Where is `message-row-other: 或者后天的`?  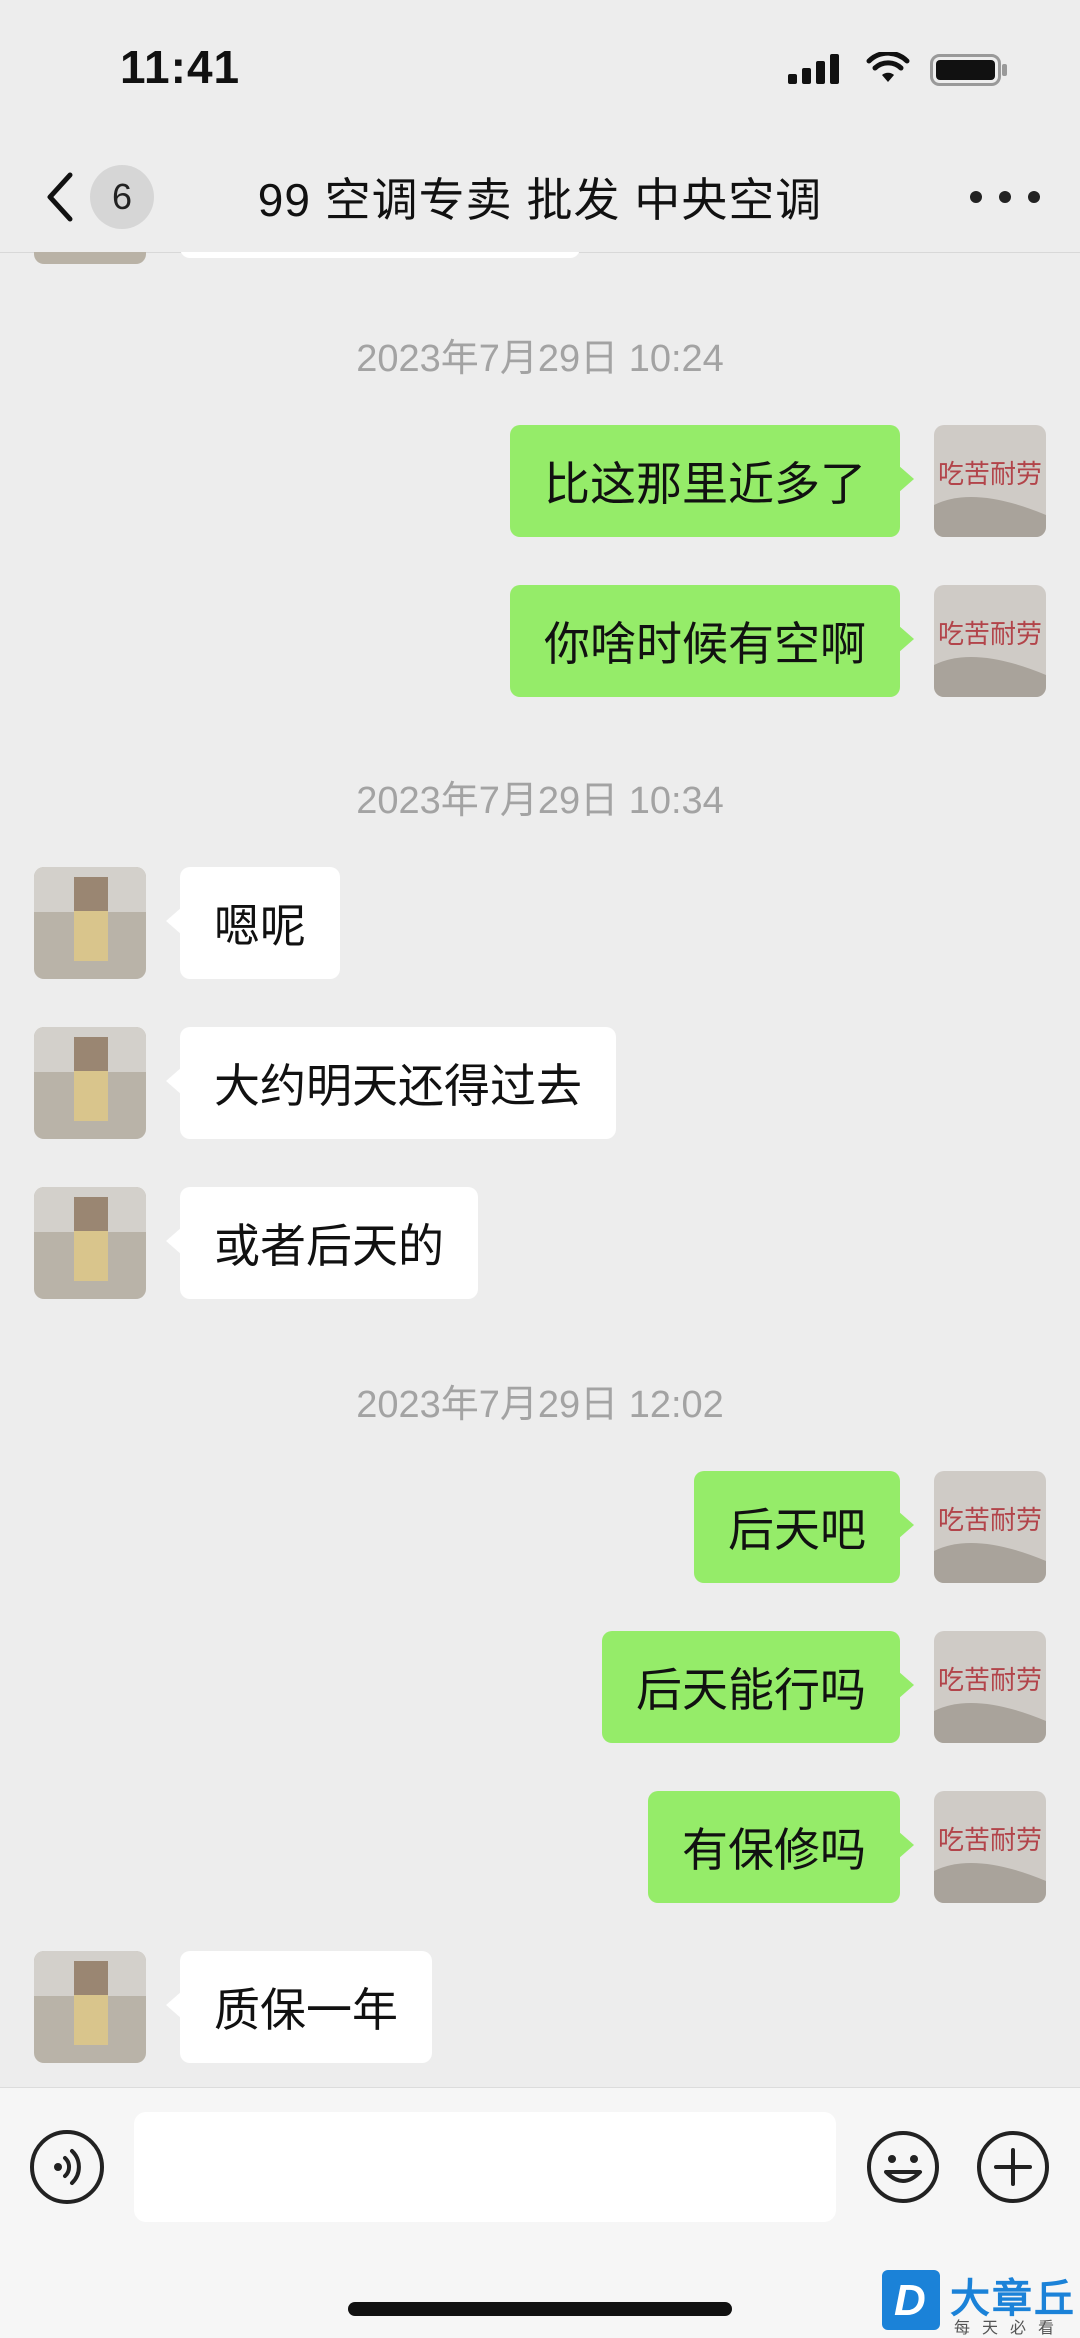
message-row-other: 或者后天的 is located at coordinates (540, 1243).